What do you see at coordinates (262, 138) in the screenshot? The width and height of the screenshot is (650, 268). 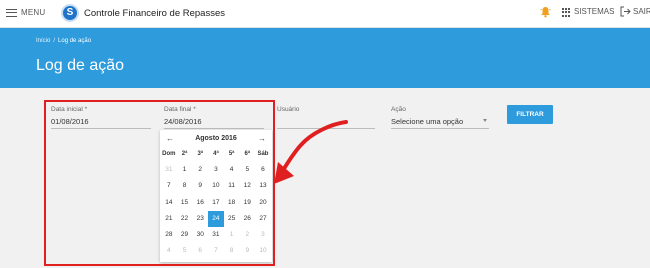 I see `arrow-right-icon: →` at bounding box center [262, 138].